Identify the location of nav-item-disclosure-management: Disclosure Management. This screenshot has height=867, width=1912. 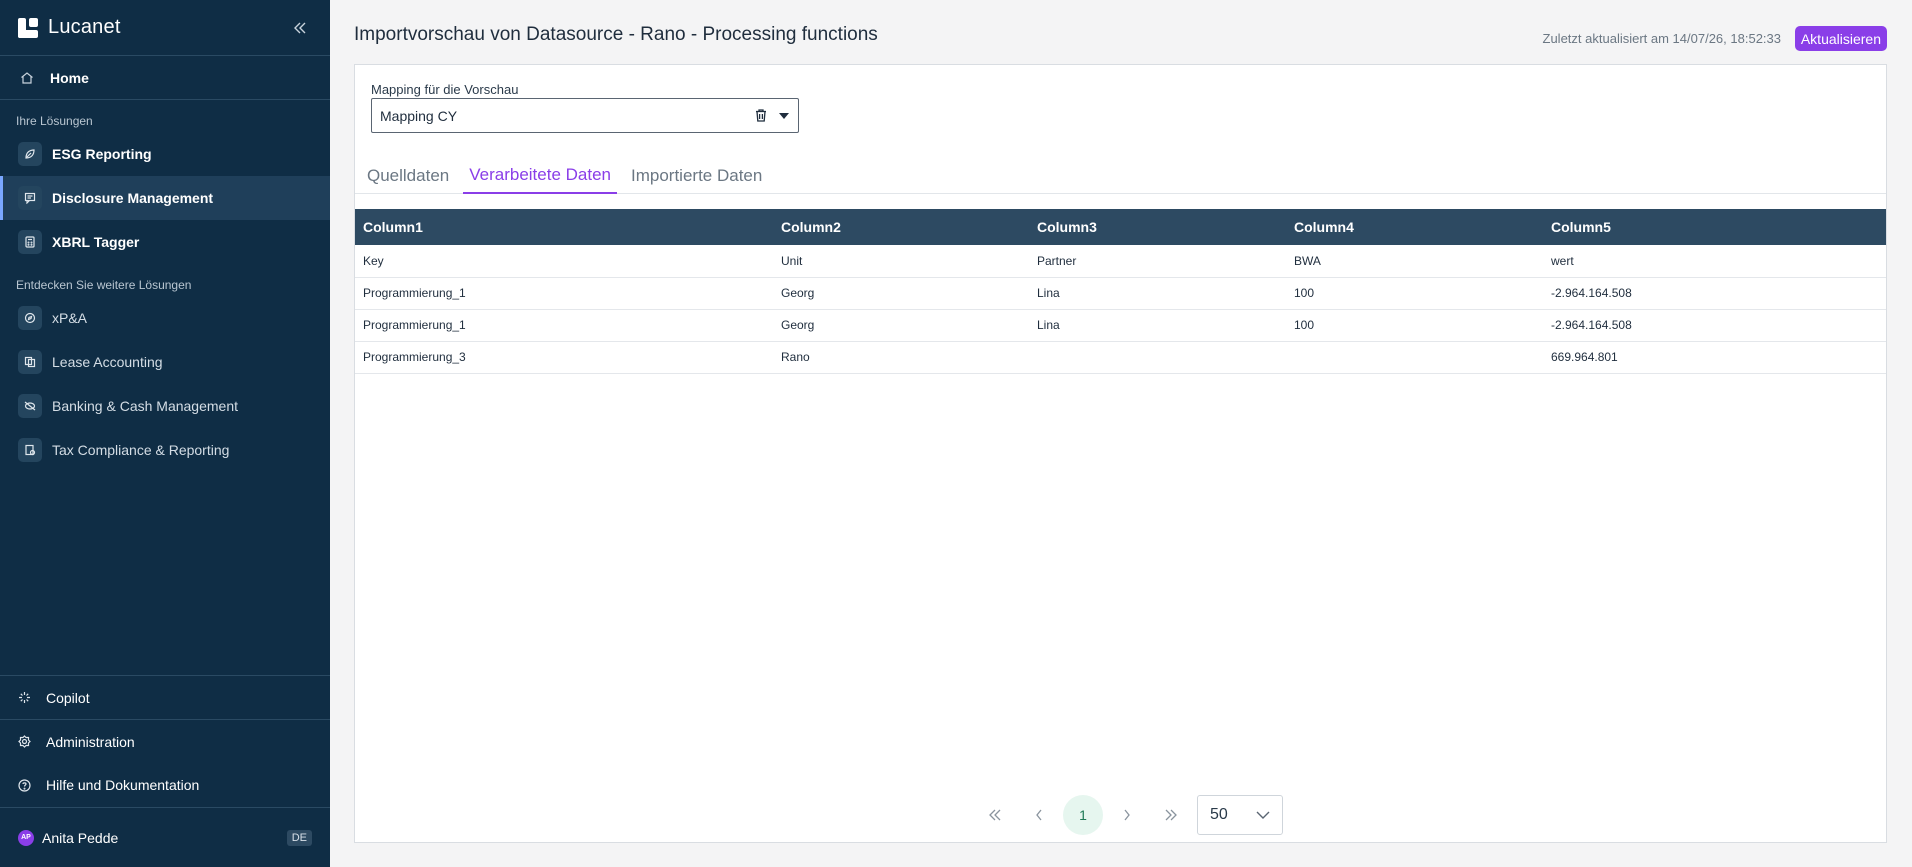
(165, 198).